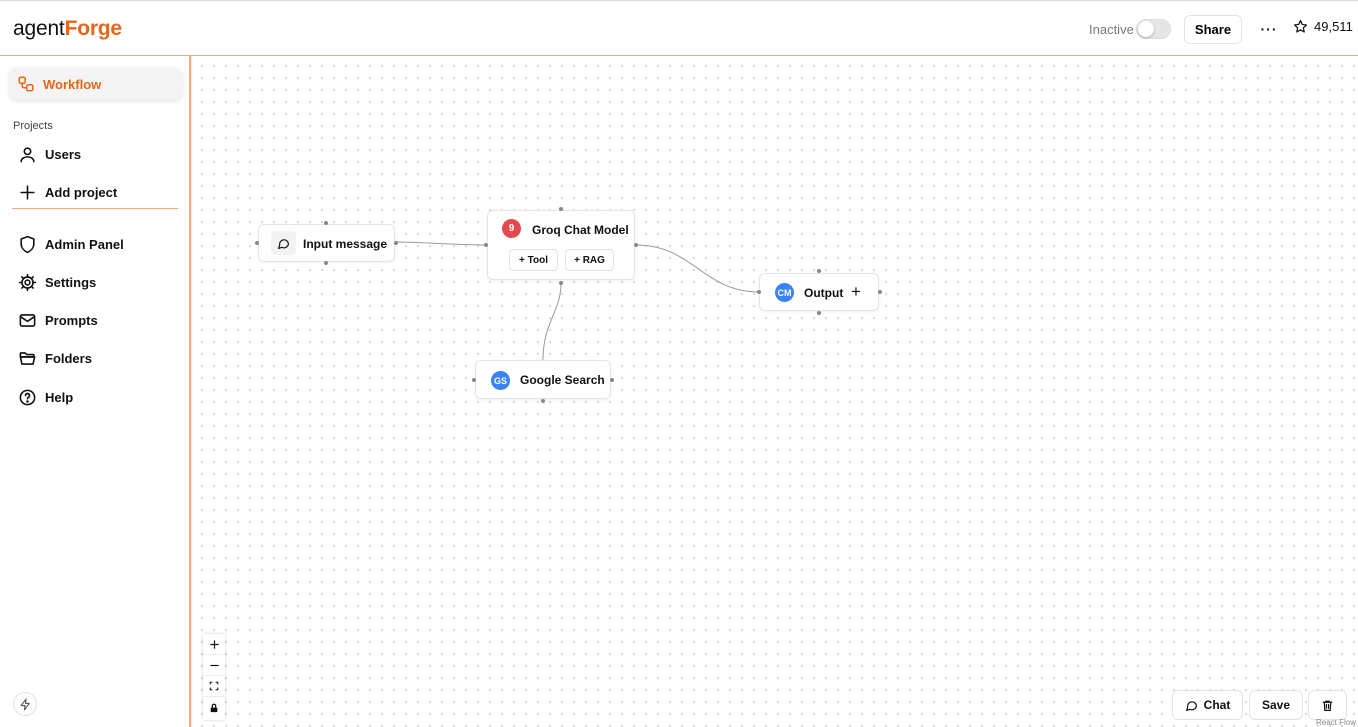 The height and width of the screenshot is (727, 1358). I want to click on sidebar-divider, so click(95, 208).